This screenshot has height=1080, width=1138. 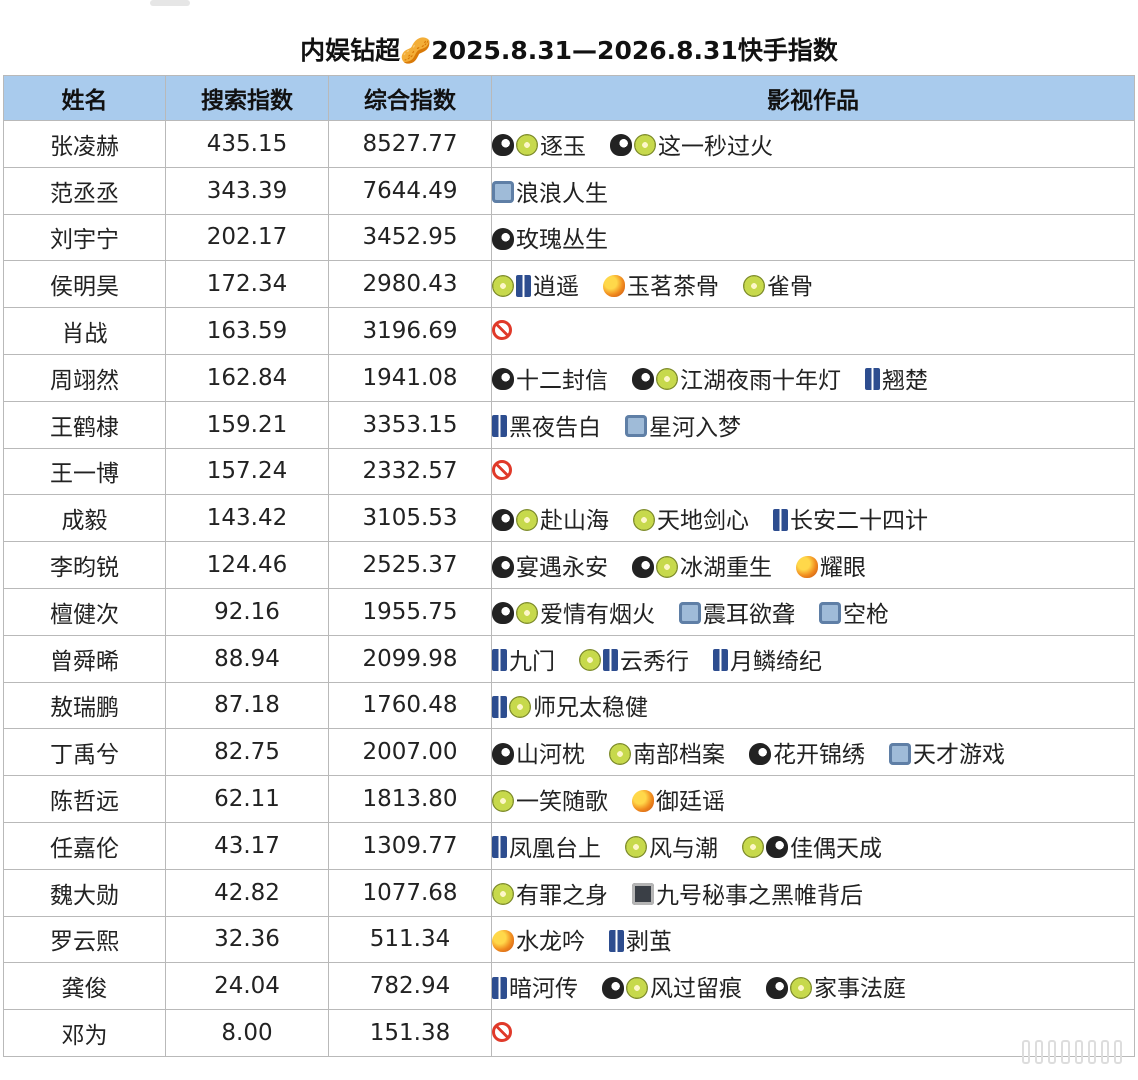 I want to click on work-title: 十二封信, so click(x=562, y=380).